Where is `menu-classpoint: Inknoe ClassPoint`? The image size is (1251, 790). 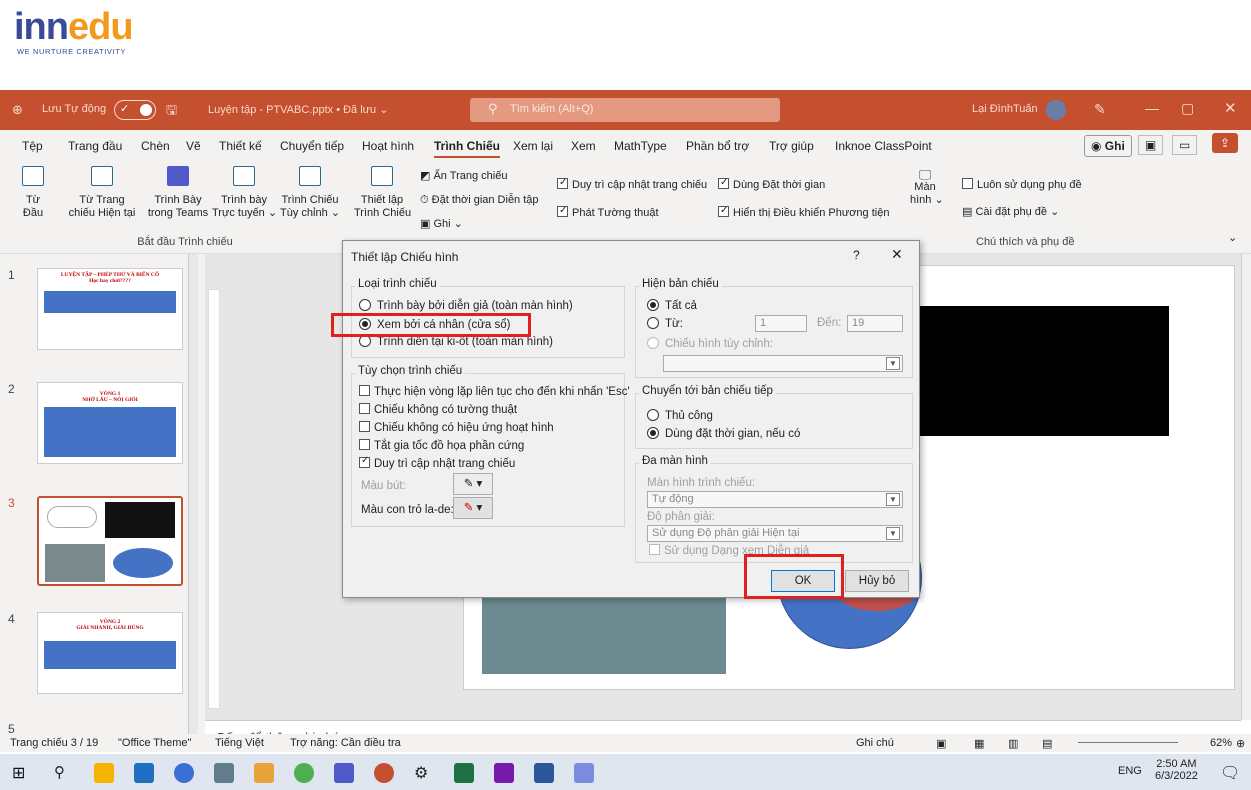
menu-classpoint: Inknoe ClassPoint is located at coordinates (883, 146).